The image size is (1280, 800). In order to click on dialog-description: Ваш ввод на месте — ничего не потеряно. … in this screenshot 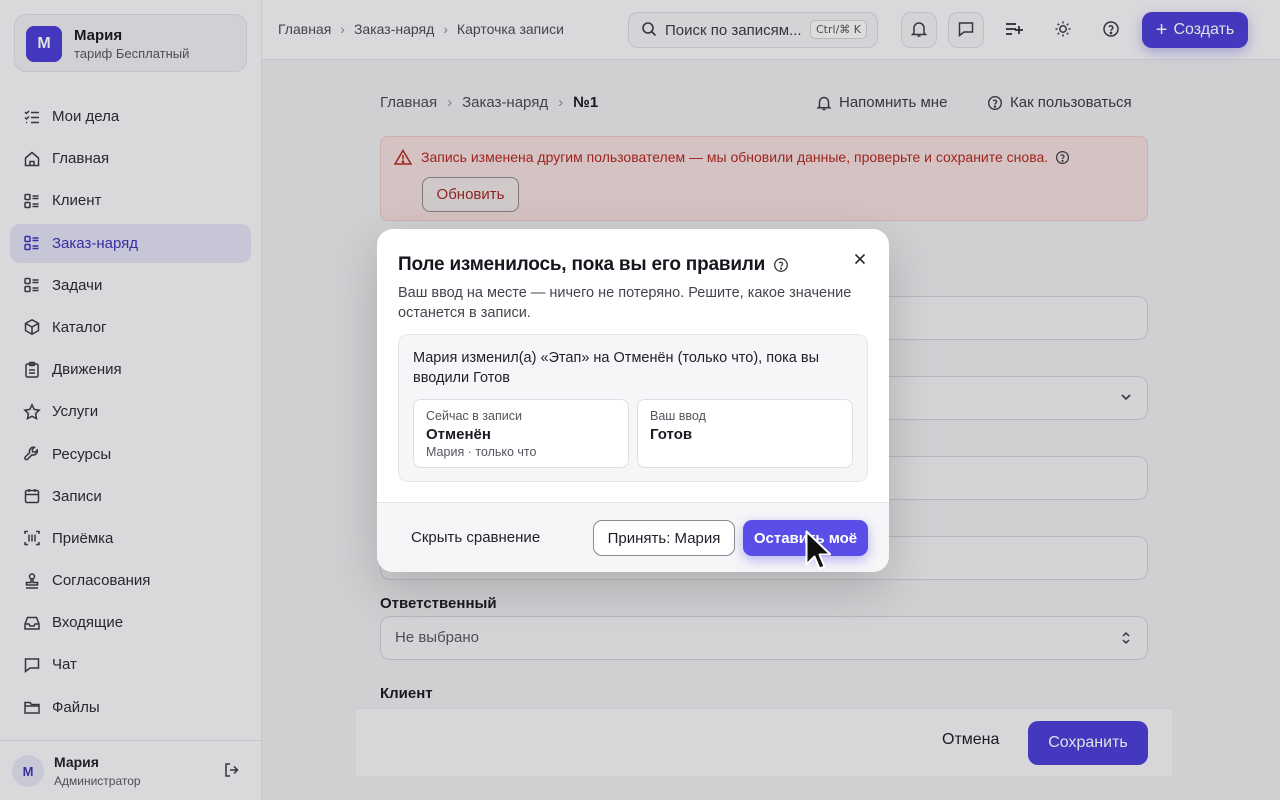, I will do `click(625, 303)`.